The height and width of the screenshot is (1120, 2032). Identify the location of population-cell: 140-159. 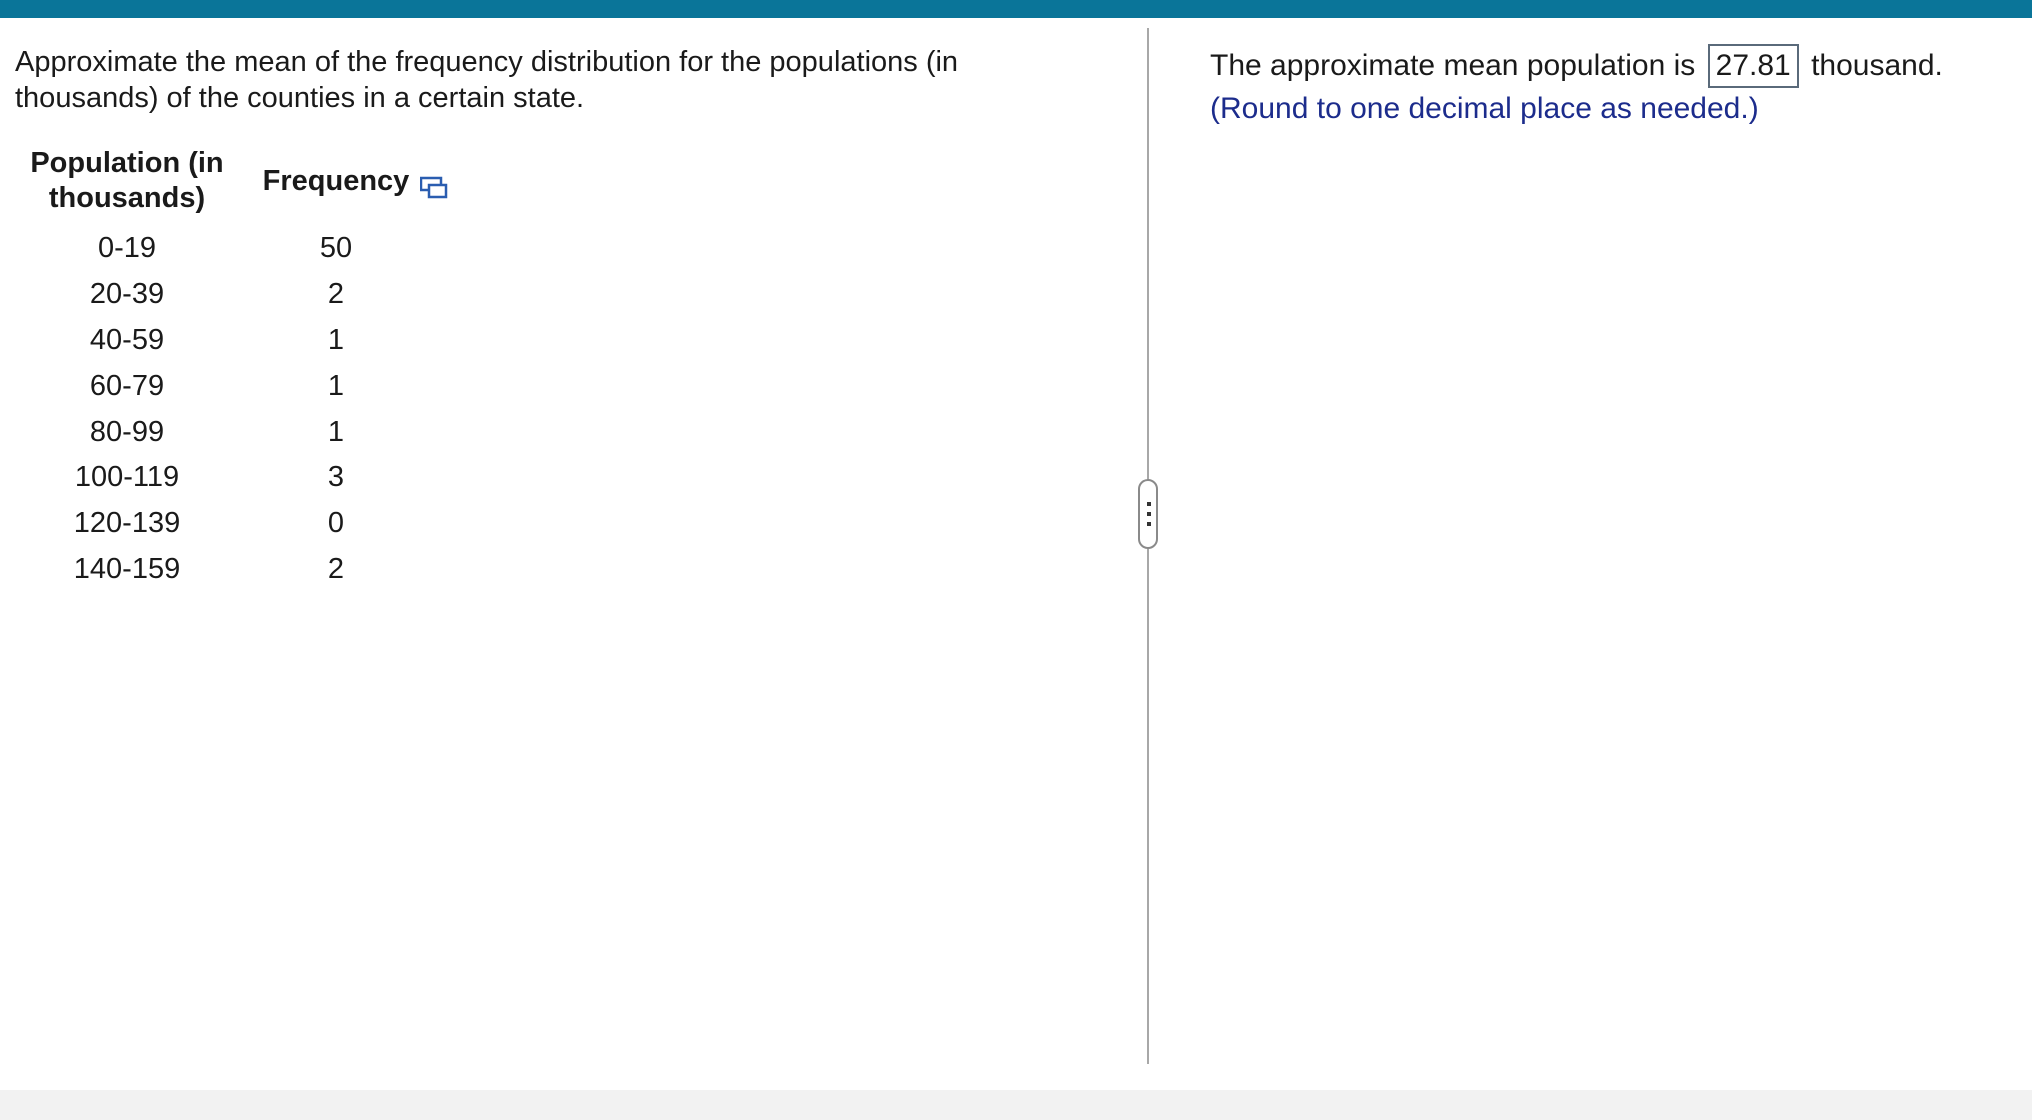
(127, 568).